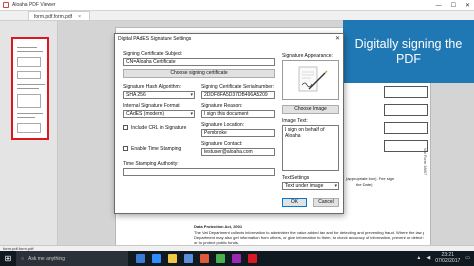 This screenshot has height=266, width=474. Describe the element at coordinates (218, 226) in the screenshot. I see `doc-heading: Data Protection Act, 2001` at that location.